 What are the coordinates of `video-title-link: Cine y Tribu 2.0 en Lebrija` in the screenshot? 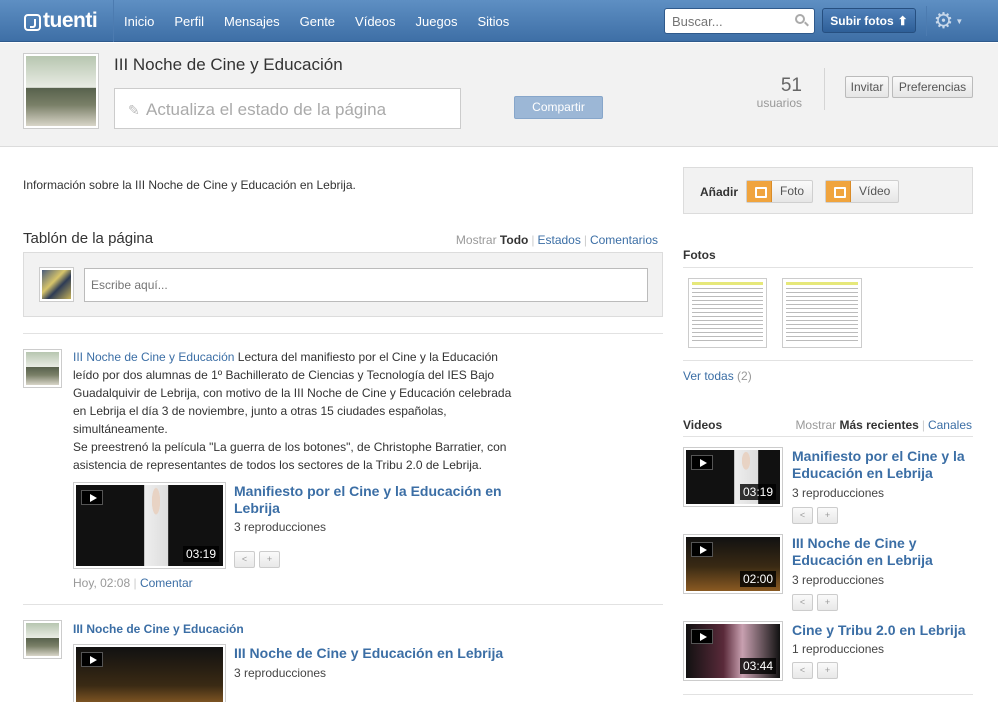 It's located at (879, 630).